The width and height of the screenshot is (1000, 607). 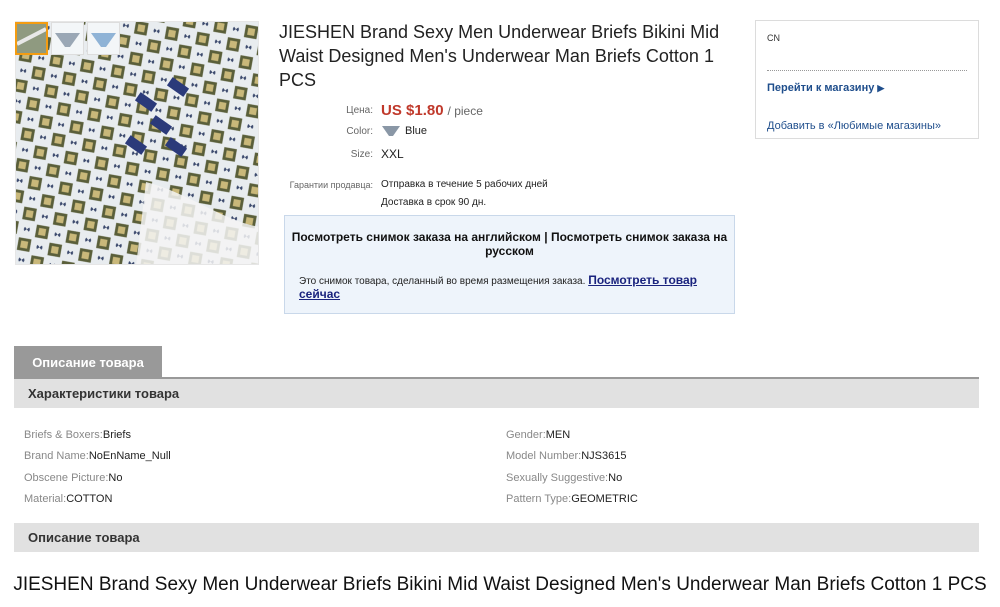 What do you see at coordinates (404, 131) in the screenshot?
I see `color-option: Blue` at bounding box center [404, 131].